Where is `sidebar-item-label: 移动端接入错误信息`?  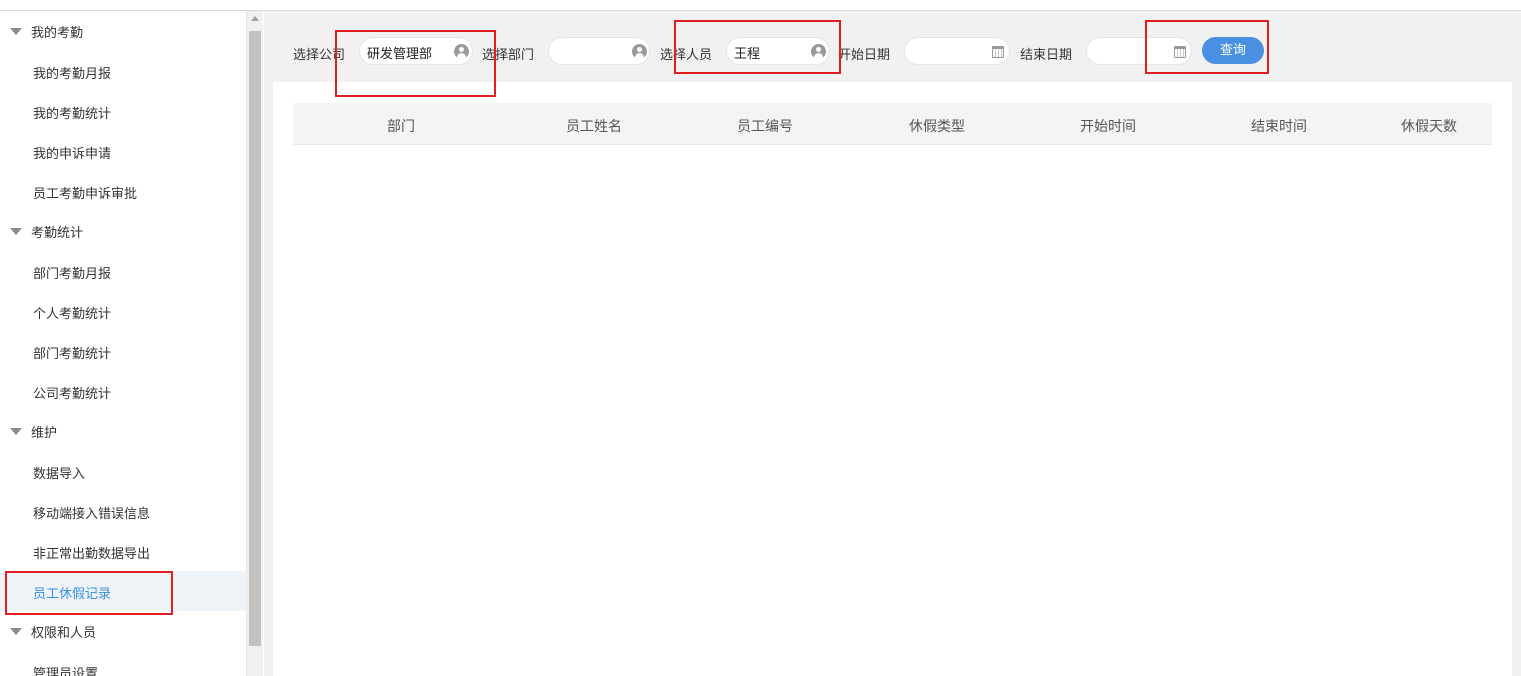
sidebar-item-label: 移动端接入错误信息 is located at coordinates (92, 514).